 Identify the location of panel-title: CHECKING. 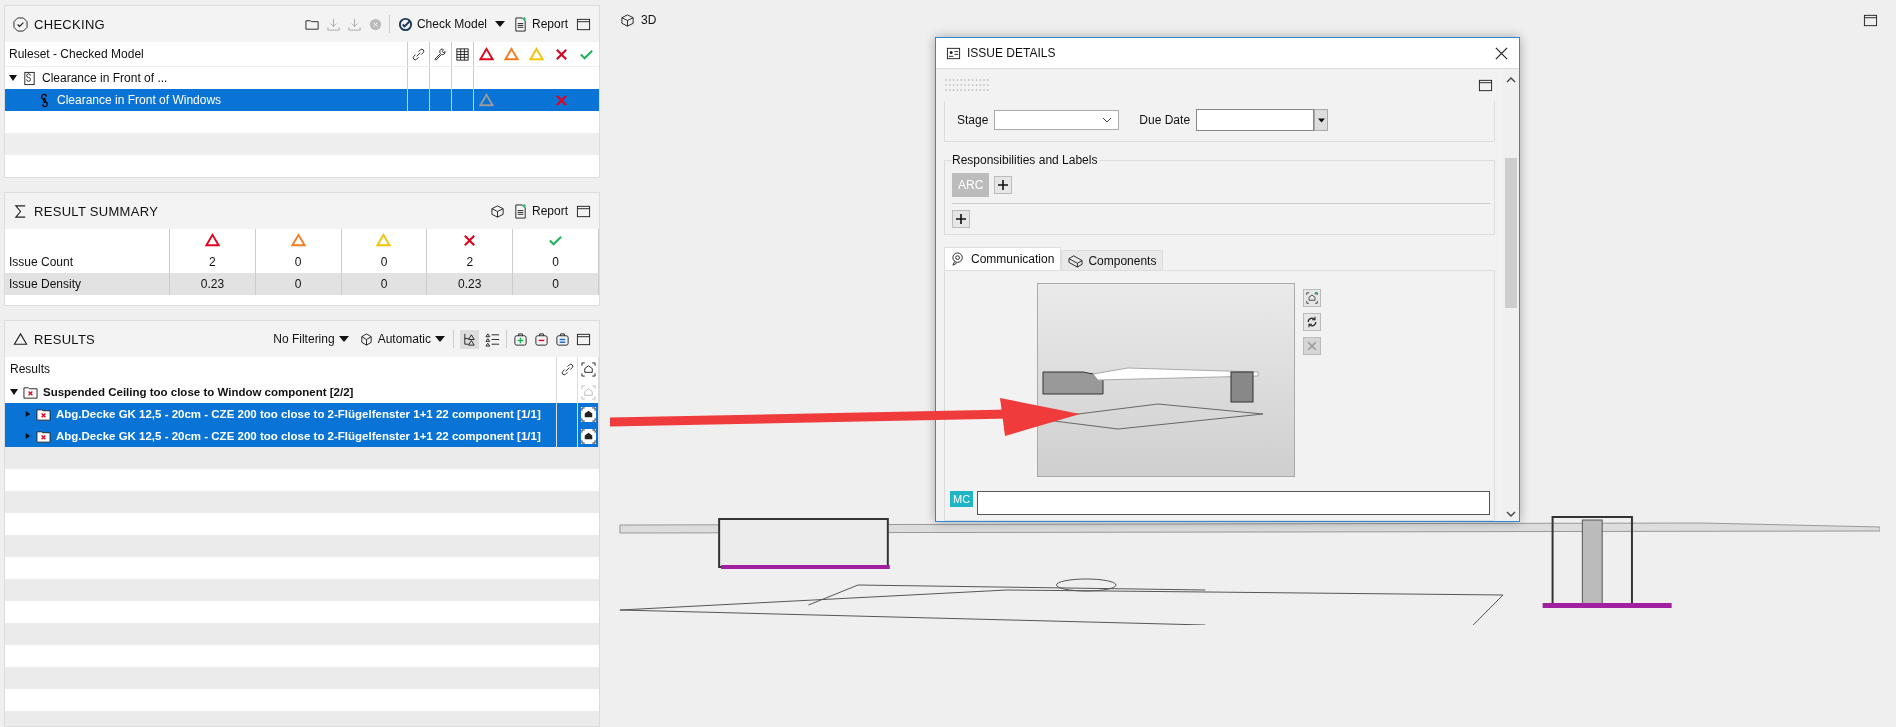
(70, 24).